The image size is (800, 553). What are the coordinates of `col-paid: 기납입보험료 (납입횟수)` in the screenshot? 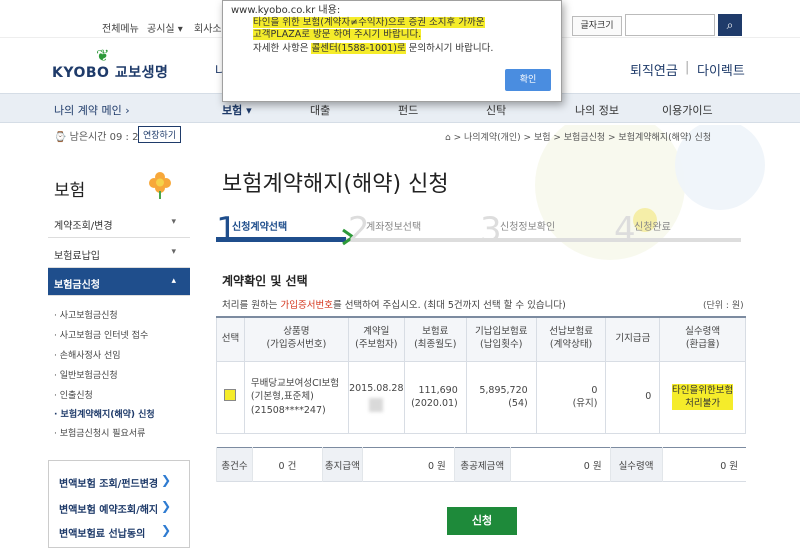 It's located at (501, 339).